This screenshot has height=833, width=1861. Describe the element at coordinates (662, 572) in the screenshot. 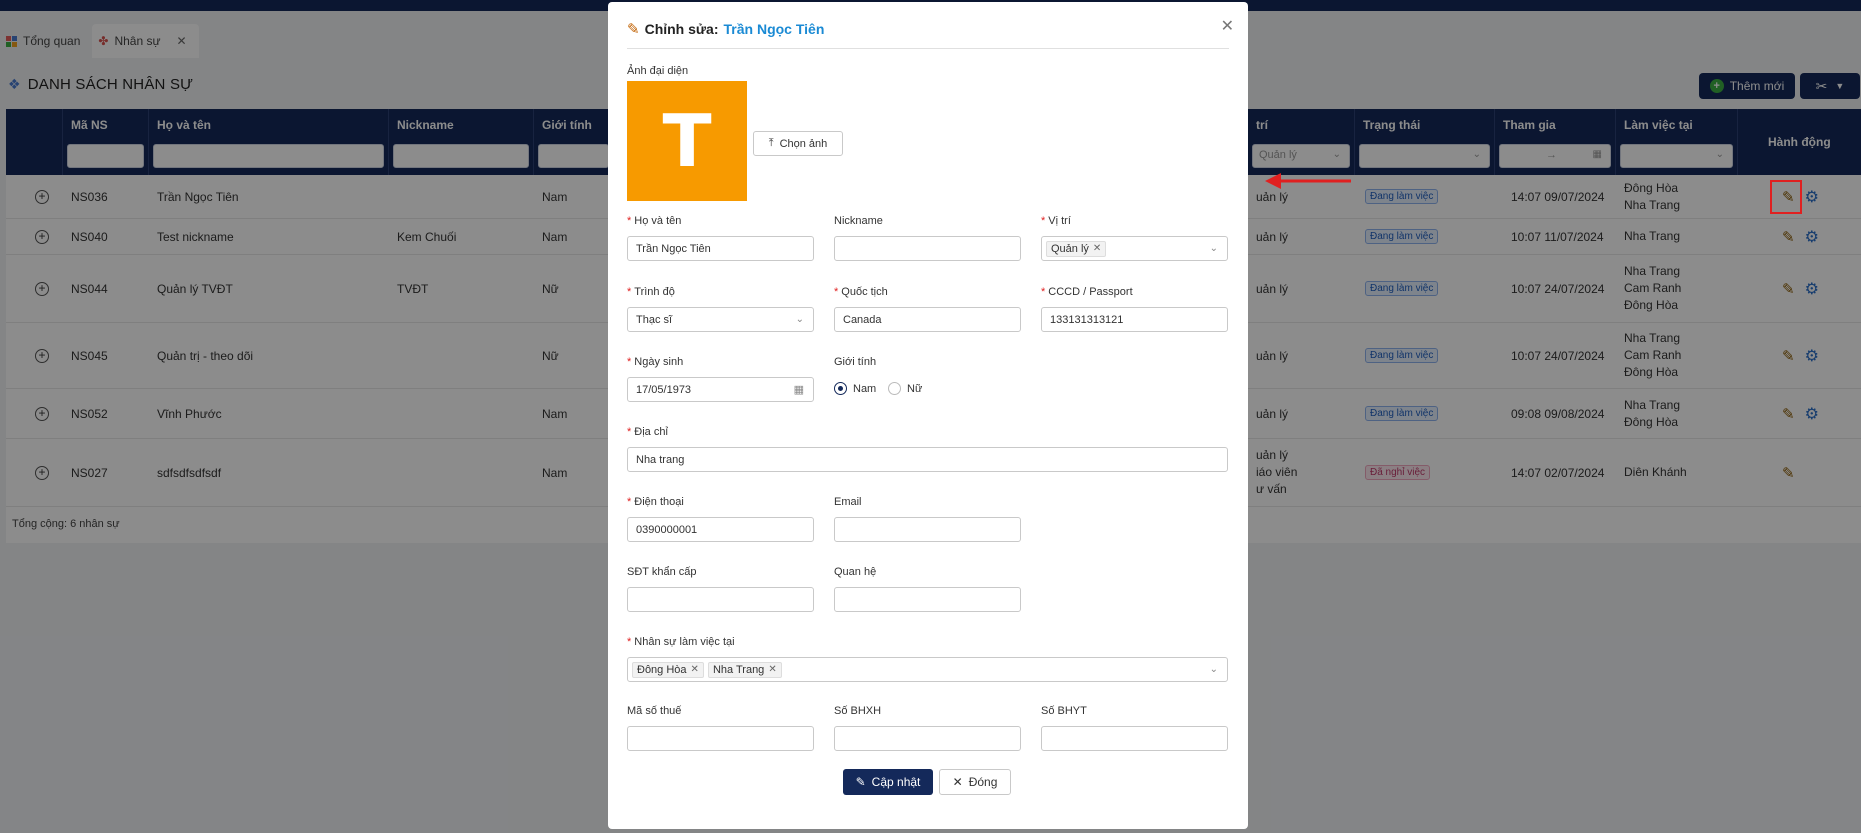

I see `emergency-phone-label: SĐT khẩn cấp` at that location.